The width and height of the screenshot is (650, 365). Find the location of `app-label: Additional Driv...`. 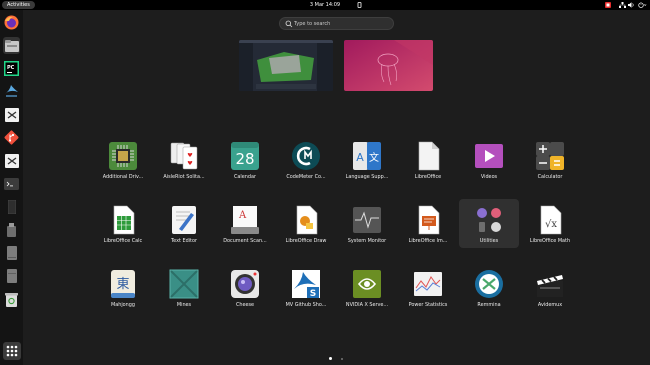

app-label: Additional Driv... is located at coordinates (123, 177).